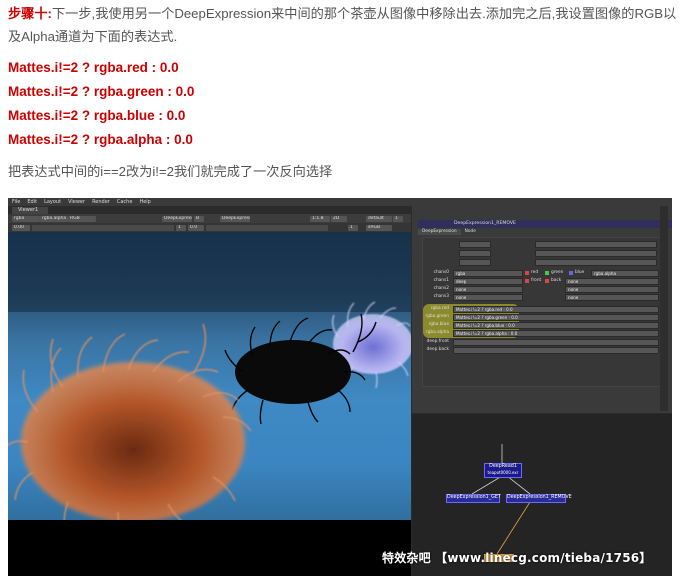 The width and height of the screenshot is (694, 576). I want to click on format-select: default, so click(379, 218).